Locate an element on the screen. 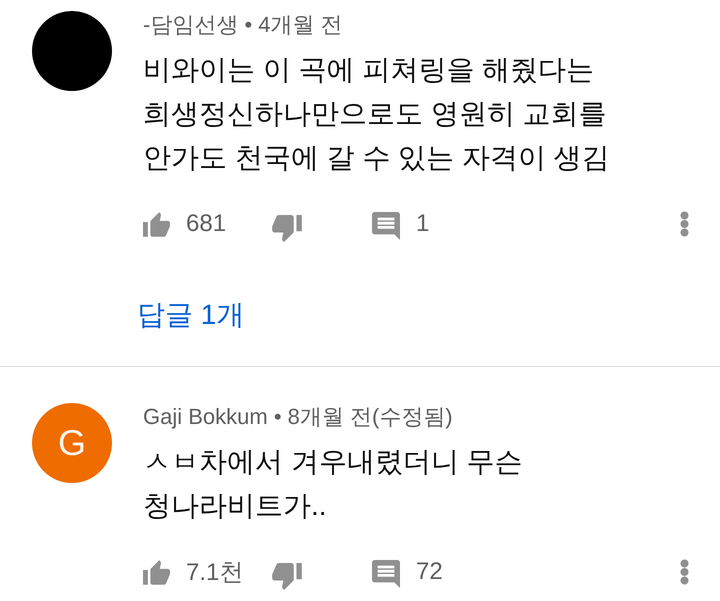 This screenshot has height=601, width=720. comment-meta: -담임선생 • 4개월 전 is located at coordinates (243, 25).